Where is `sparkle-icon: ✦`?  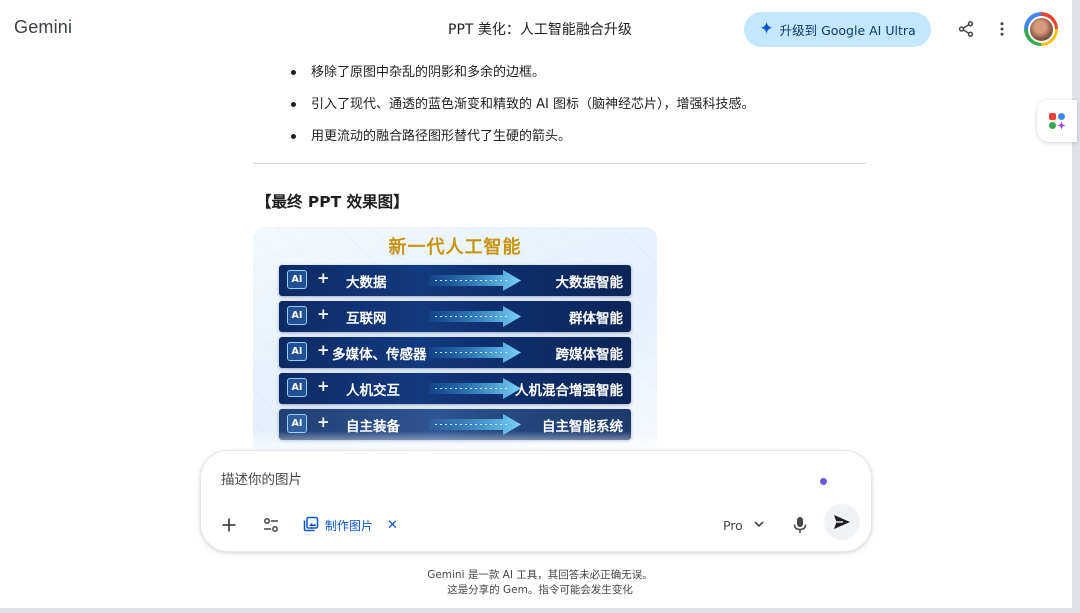
sparkle-icon: ✦ is located at coordinates (766, 29).